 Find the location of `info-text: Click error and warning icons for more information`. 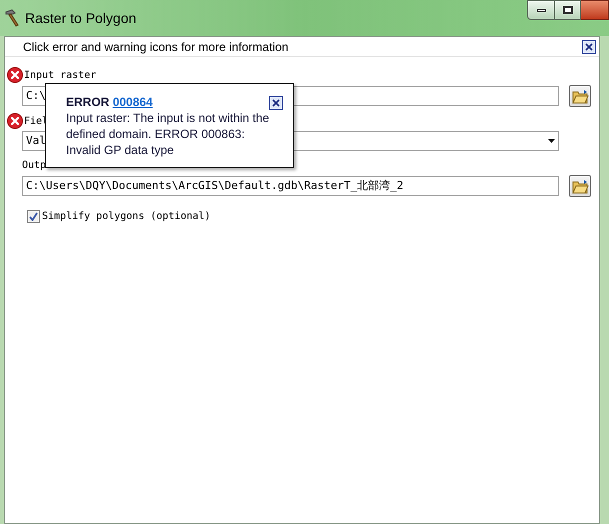

info-text: Click error and warning icons for more information is located at coordinates (155, 47).